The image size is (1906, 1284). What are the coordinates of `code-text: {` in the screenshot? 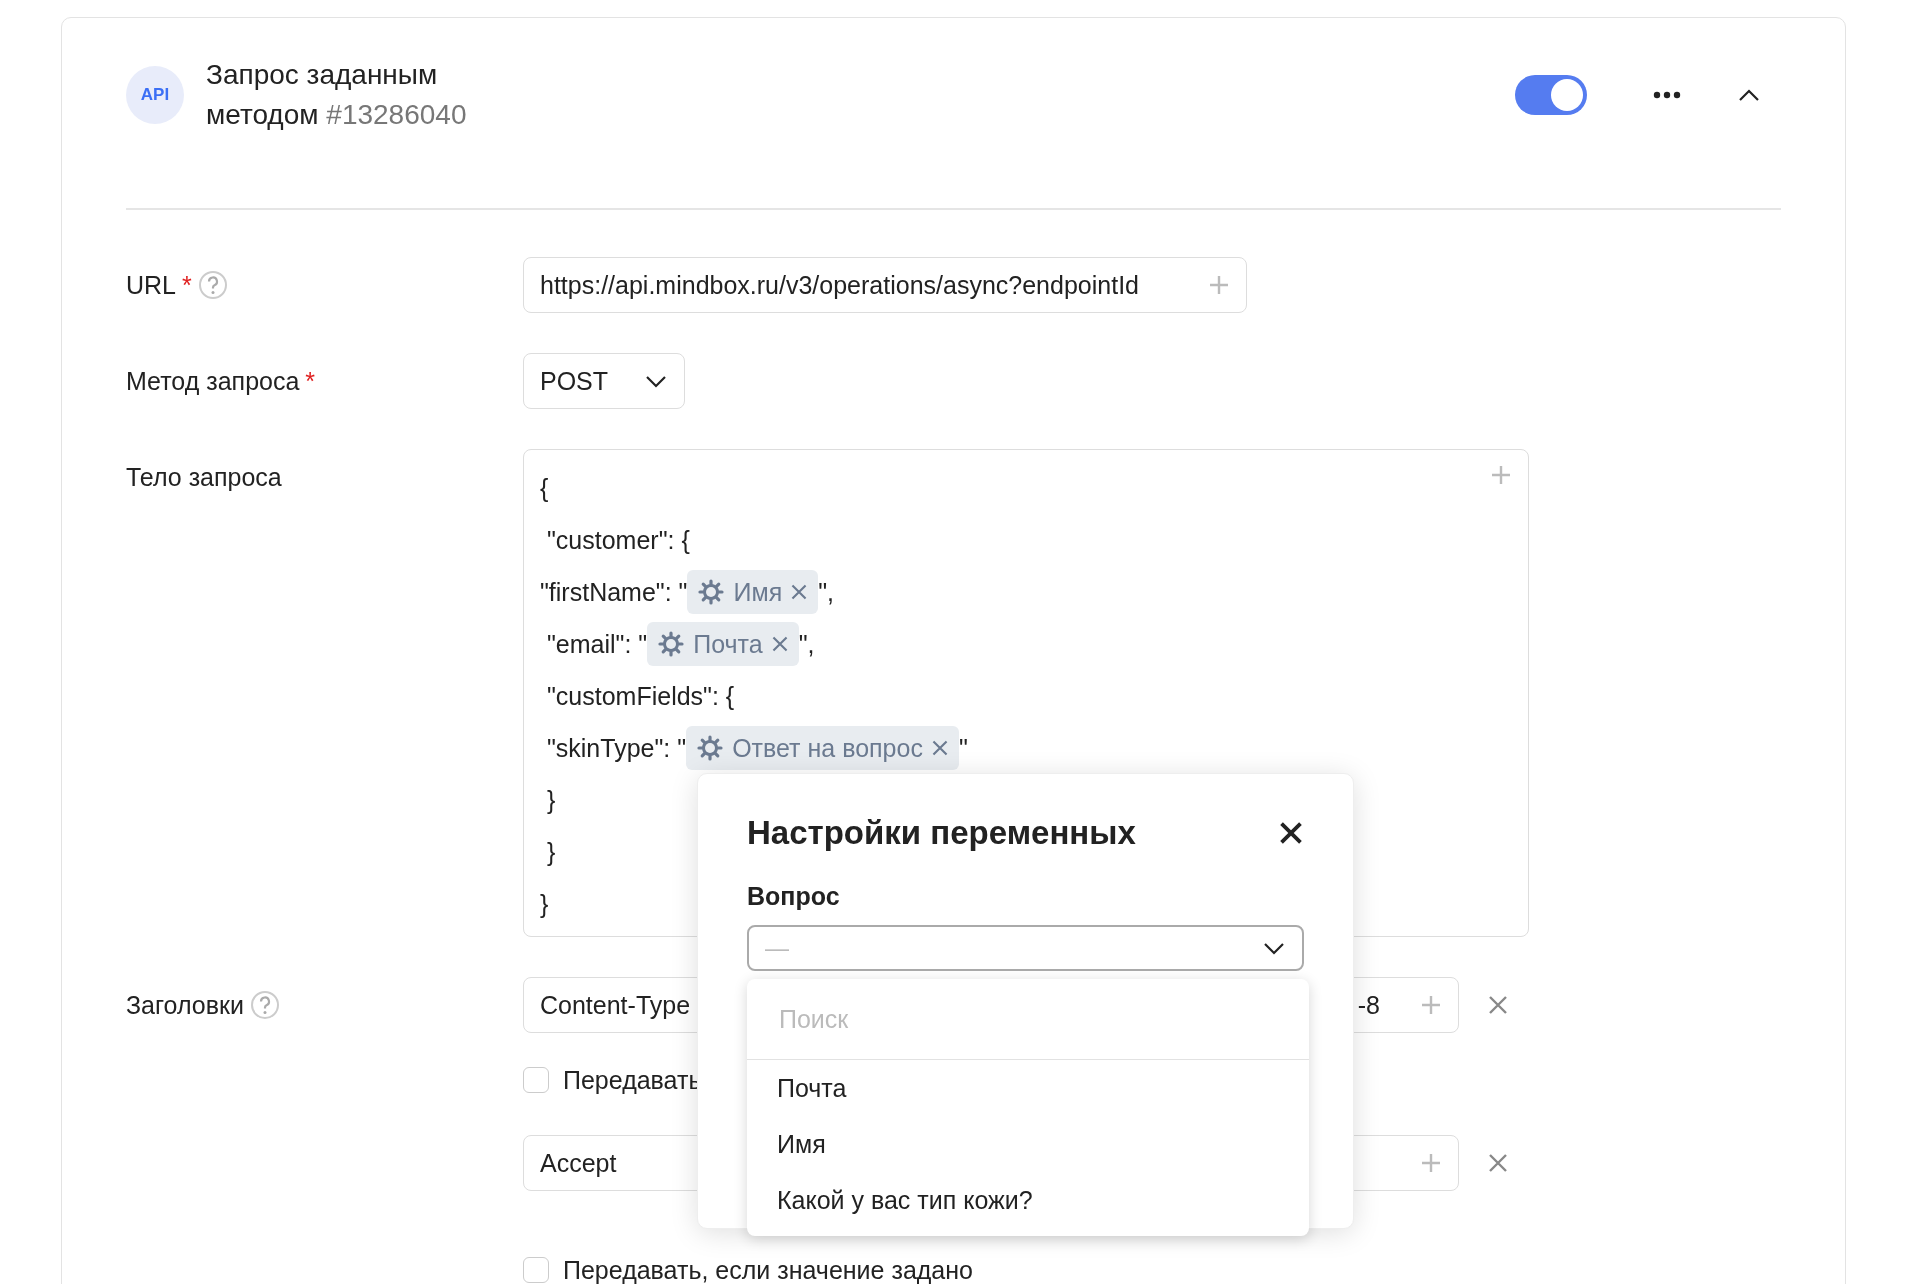 It's located at (544, 488).